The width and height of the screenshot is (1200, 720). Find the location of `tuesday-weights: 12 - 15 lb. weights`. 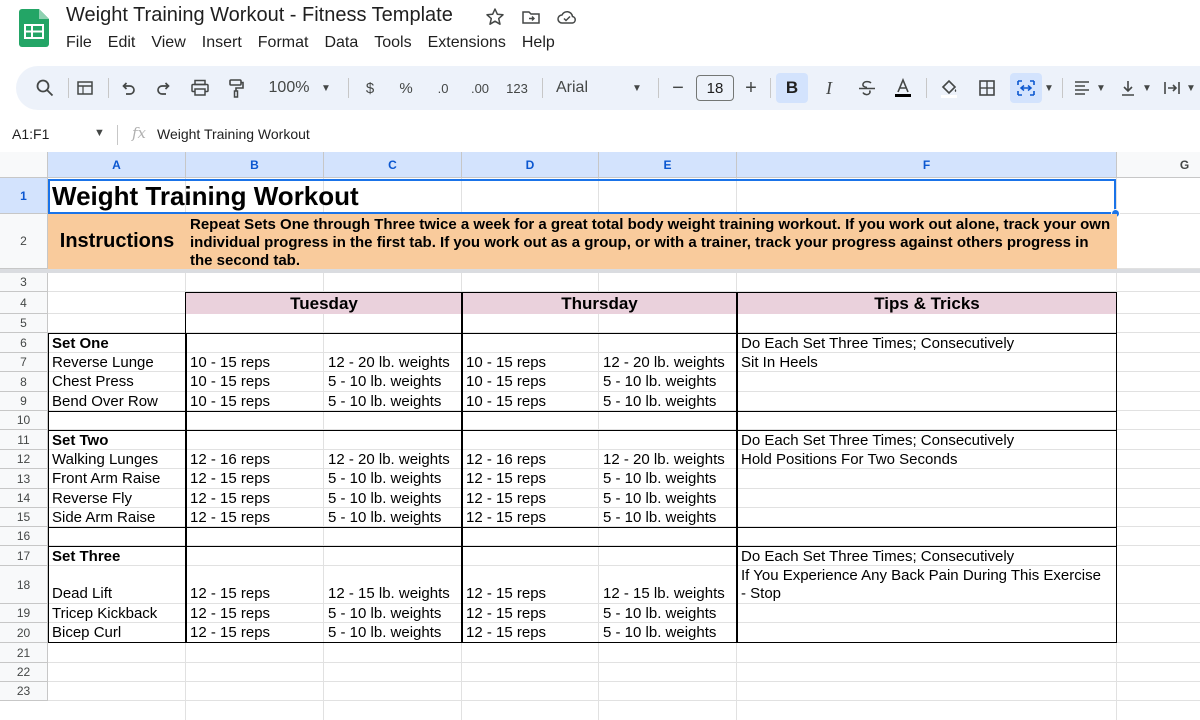

tuesday-weights: 12 - 15 lb. weights is located at coordinates (389, 593).